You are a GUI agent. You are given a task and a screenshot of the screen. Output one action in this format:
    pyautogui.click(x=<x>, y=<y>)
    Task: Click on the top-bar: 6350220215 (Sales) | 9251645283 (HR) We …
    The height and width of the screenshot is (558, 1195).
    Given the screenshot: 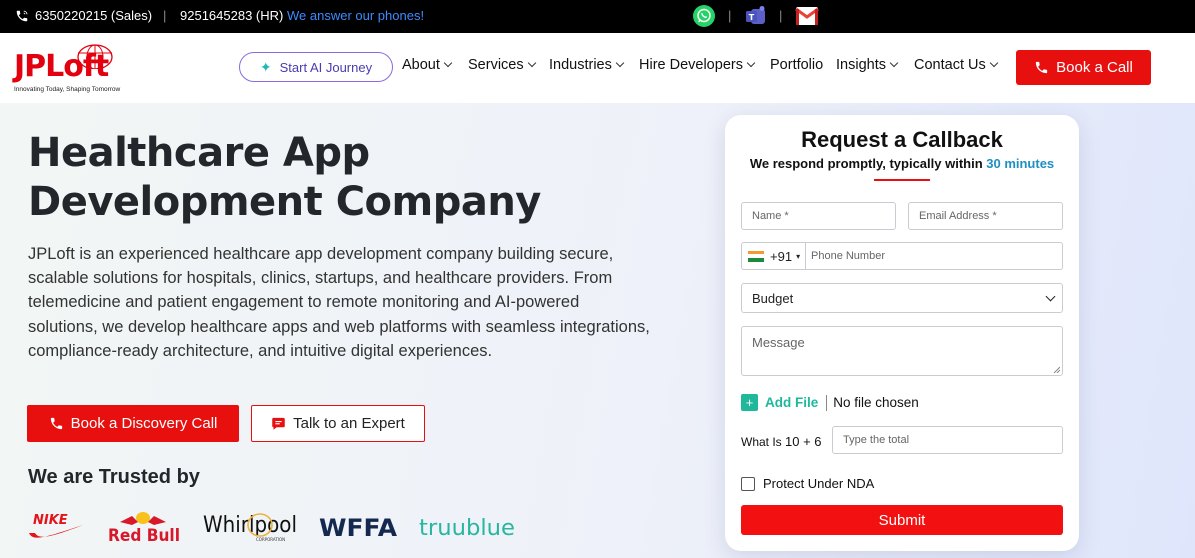 What is the action you would take?
    pyautogui.click(x=597, y=16)
    